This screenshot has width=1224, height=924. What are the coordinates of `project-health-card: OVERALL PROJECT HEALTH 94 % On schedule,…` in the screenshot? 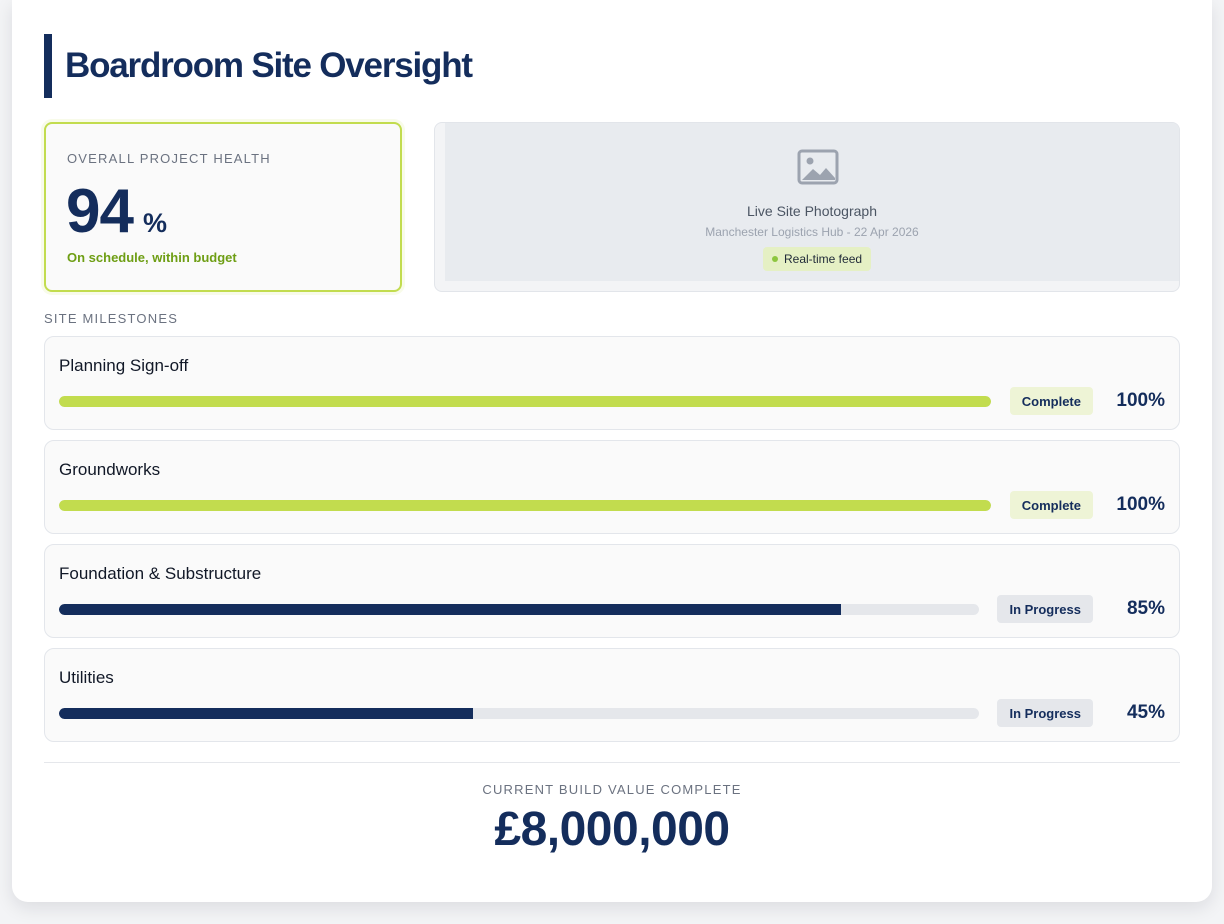 It's located at (223, 207).